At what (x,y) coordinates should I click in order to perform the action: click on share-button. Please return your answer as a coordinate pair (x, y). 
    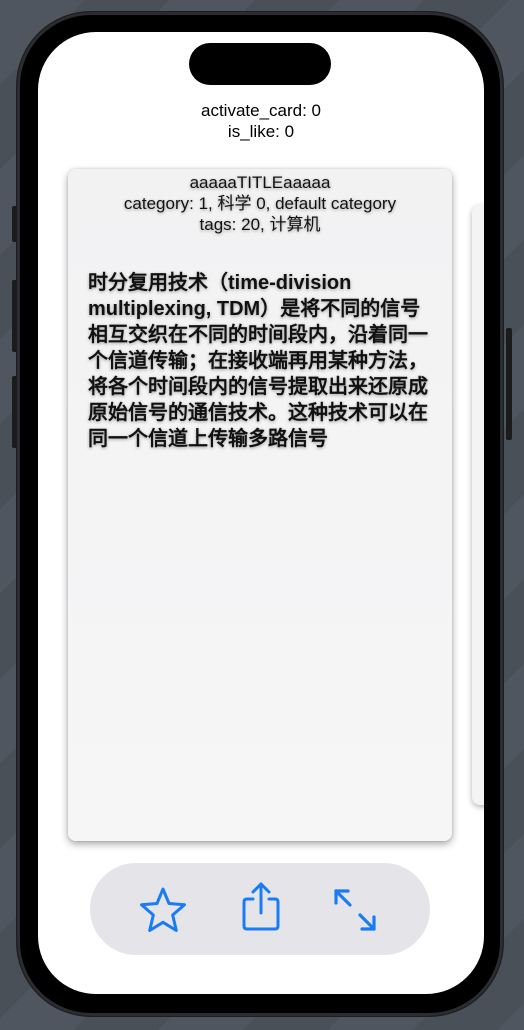
    Looking at the image, I should click on (261, 906).